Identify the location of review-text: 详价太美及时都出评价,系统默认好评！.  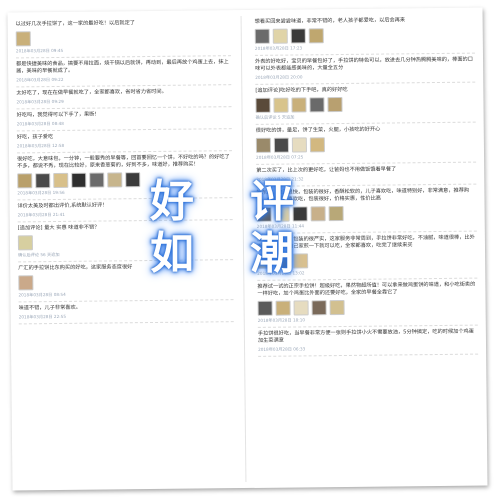
(62, 206).